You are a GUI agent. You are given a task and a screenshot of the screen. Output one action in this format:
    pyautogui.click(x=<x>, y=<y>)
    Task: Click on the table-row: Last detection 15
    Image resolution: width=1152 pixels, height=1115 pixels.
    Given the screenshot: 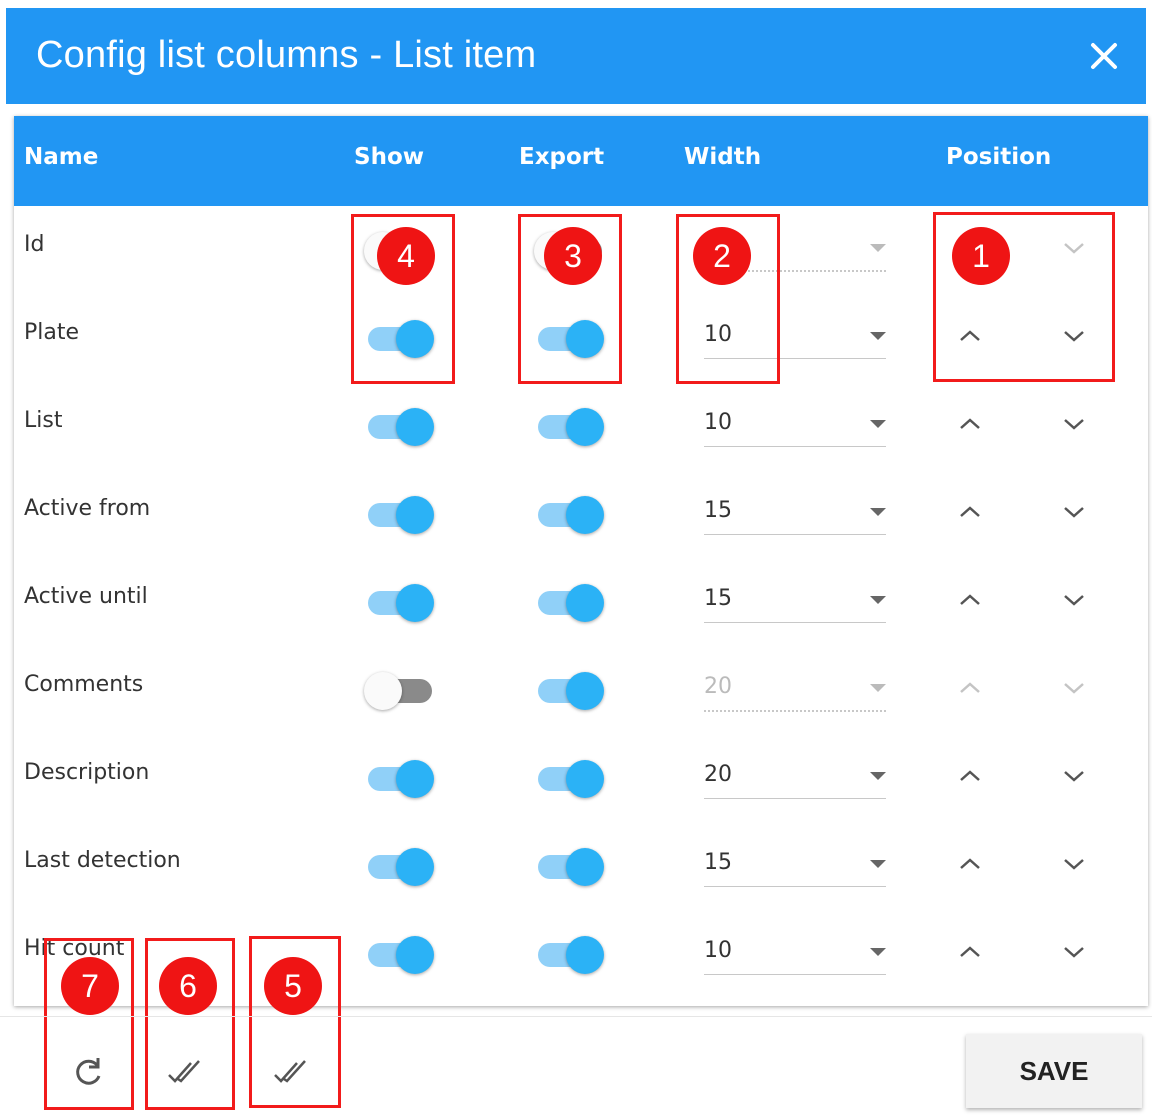 What is the action you would take?
    pyautogui.click(x=581, y=866)
    